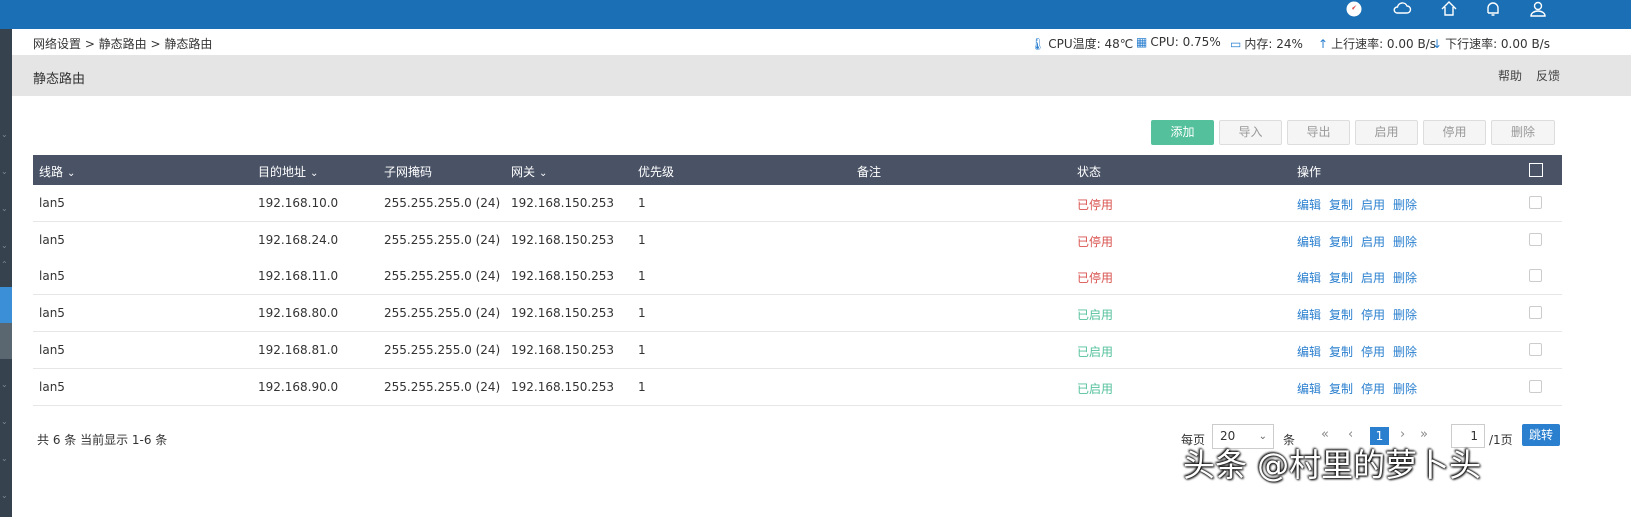  Describe the element at coordinates (1402, 10) in the screenshot. I see `cloud-icon` at that location.